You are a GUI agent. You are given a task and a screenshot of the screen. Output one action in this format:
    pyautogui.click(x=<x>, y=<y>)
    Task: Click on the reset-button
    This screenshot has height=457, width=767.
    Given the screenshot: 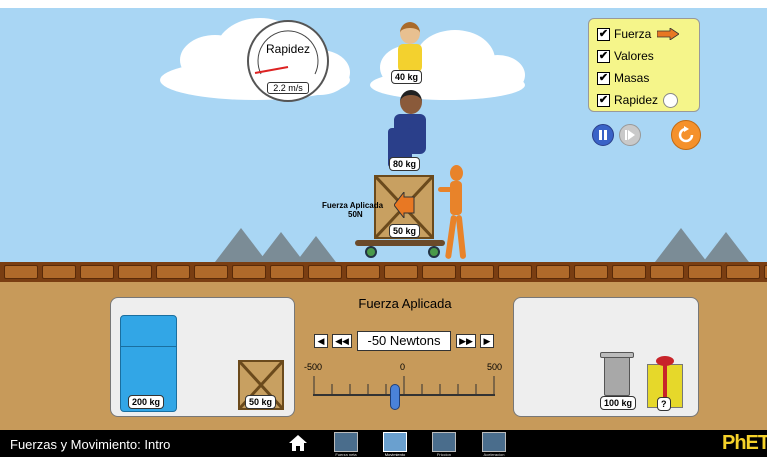 What is the action you would take?
    pyautogui.click(x=686, y=135)
    